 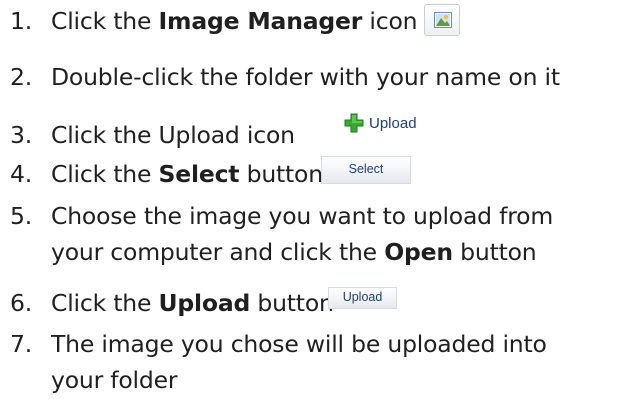 I want to click on step-number: 7., so click(x=21, y=344).